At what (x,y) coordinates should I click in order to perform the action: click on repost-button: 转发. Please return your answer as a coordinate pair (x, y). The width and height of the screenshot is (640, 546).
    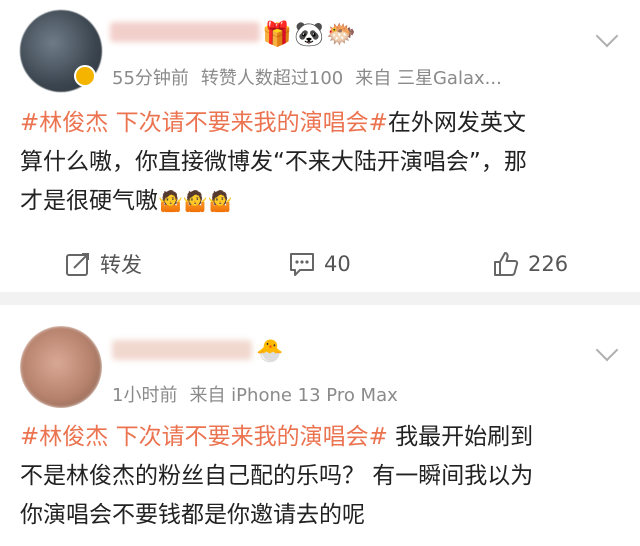
    Looking at the image, I should click on (103, 264).